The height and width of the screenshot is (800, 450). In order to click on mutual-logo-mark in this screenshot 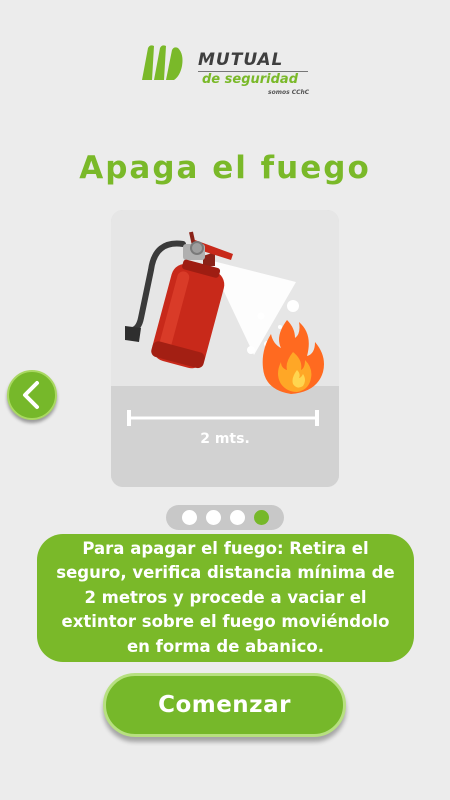, I will do `click(162, 62)`.